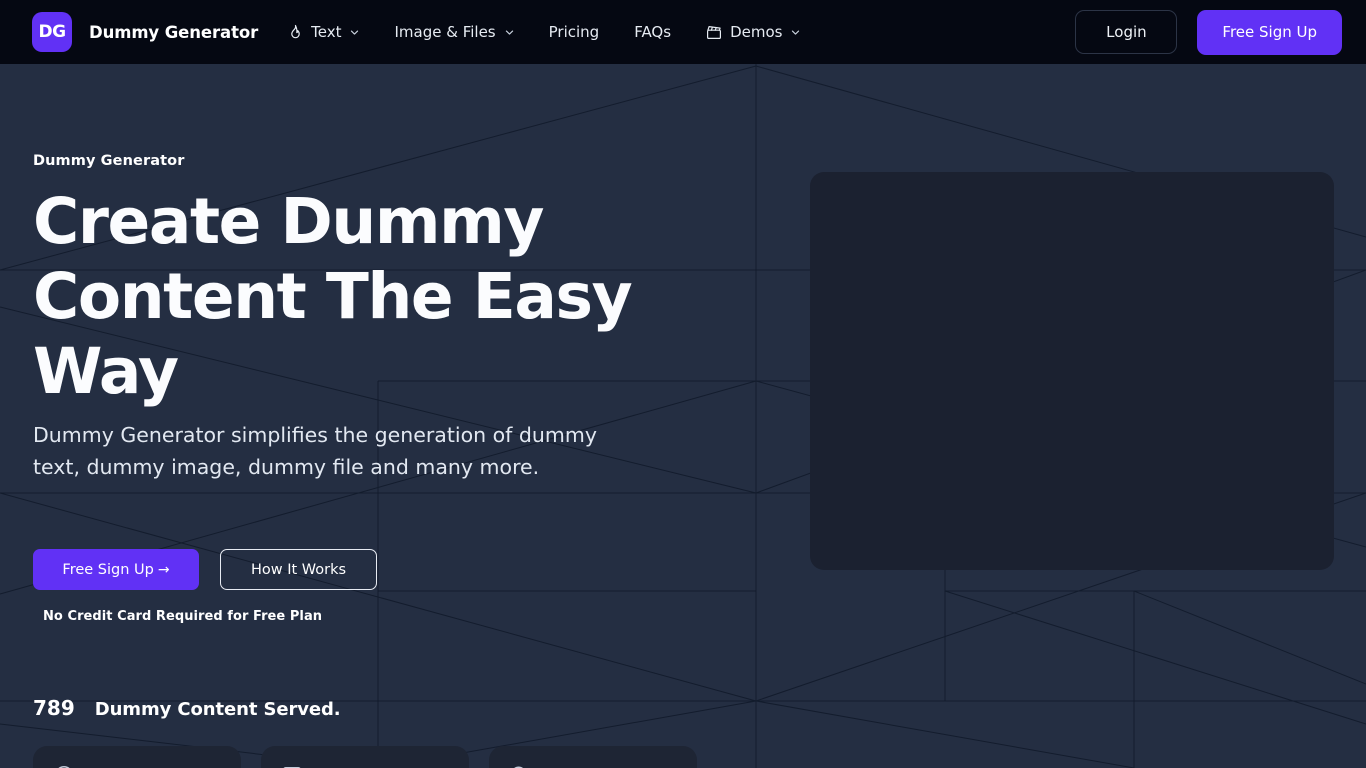  I want to click on page-title: Create Dummy Content The Easy Way, so click(333, 296).